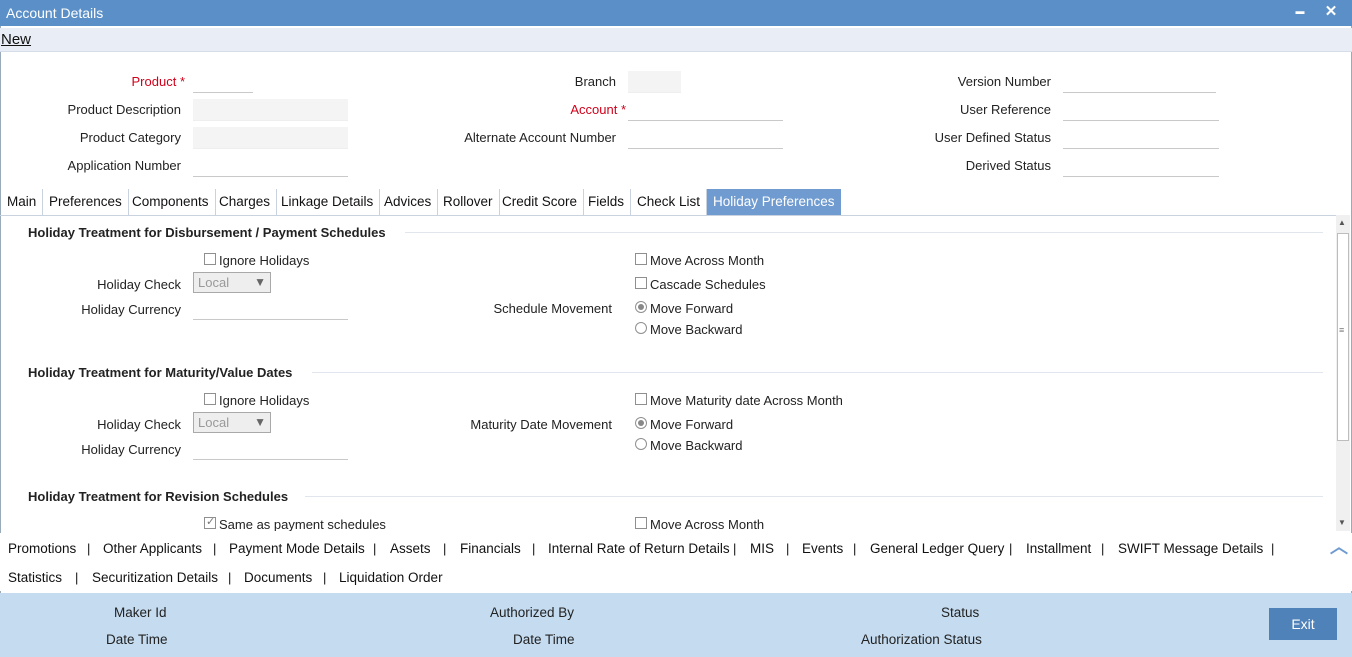 This screenshot has height=657, width=1352. I want to click on scrollbar-thumb, so click(1343, 337).